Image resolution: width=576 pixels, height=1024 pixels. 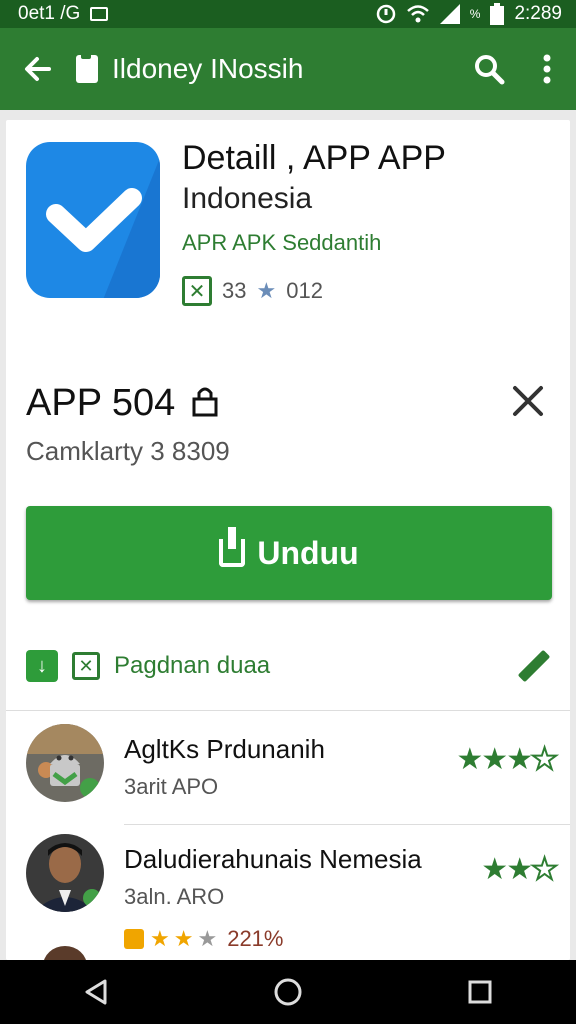 I want to click on battery-percent: %, so click(x=475, y=14).